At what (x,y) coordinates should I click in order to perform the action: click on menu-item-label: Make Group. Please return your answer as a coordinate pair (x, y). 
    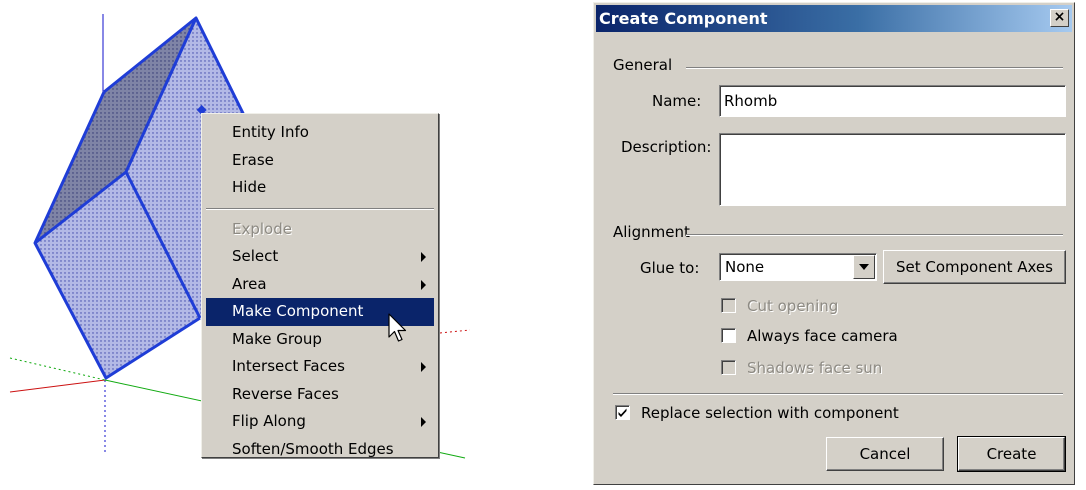
    Looking at the image, I should click on (277, 338).